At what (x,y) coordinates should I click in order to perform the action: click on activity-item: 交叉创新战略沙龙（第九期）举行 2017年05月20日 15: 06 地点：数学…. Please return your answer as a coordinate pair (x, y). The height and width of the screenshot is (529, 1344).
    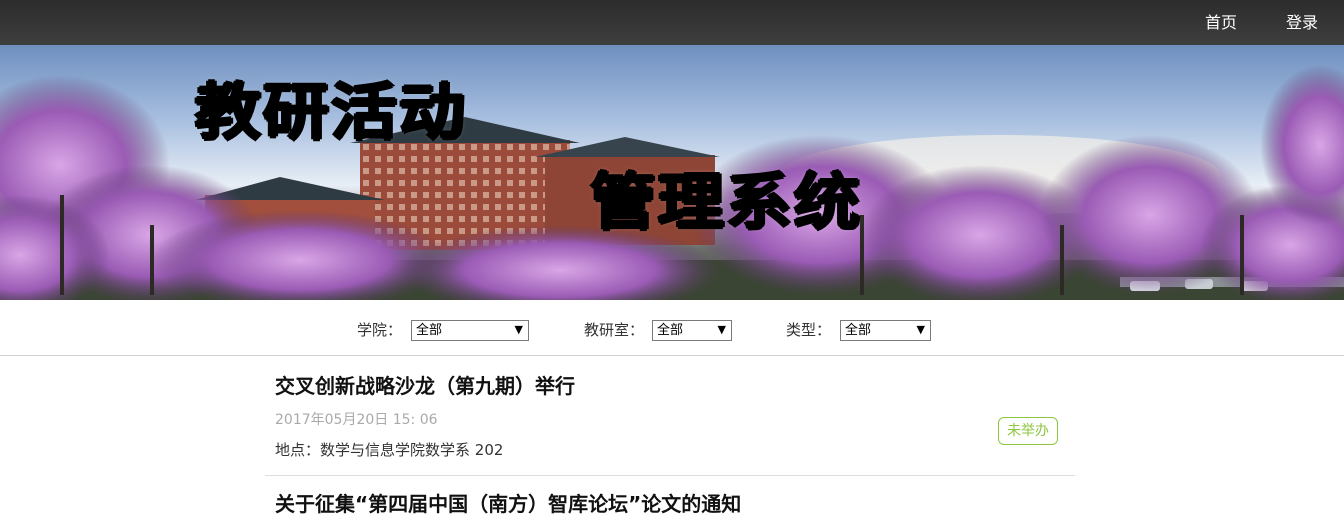
    Looking at the image, I should click on (670, 416).